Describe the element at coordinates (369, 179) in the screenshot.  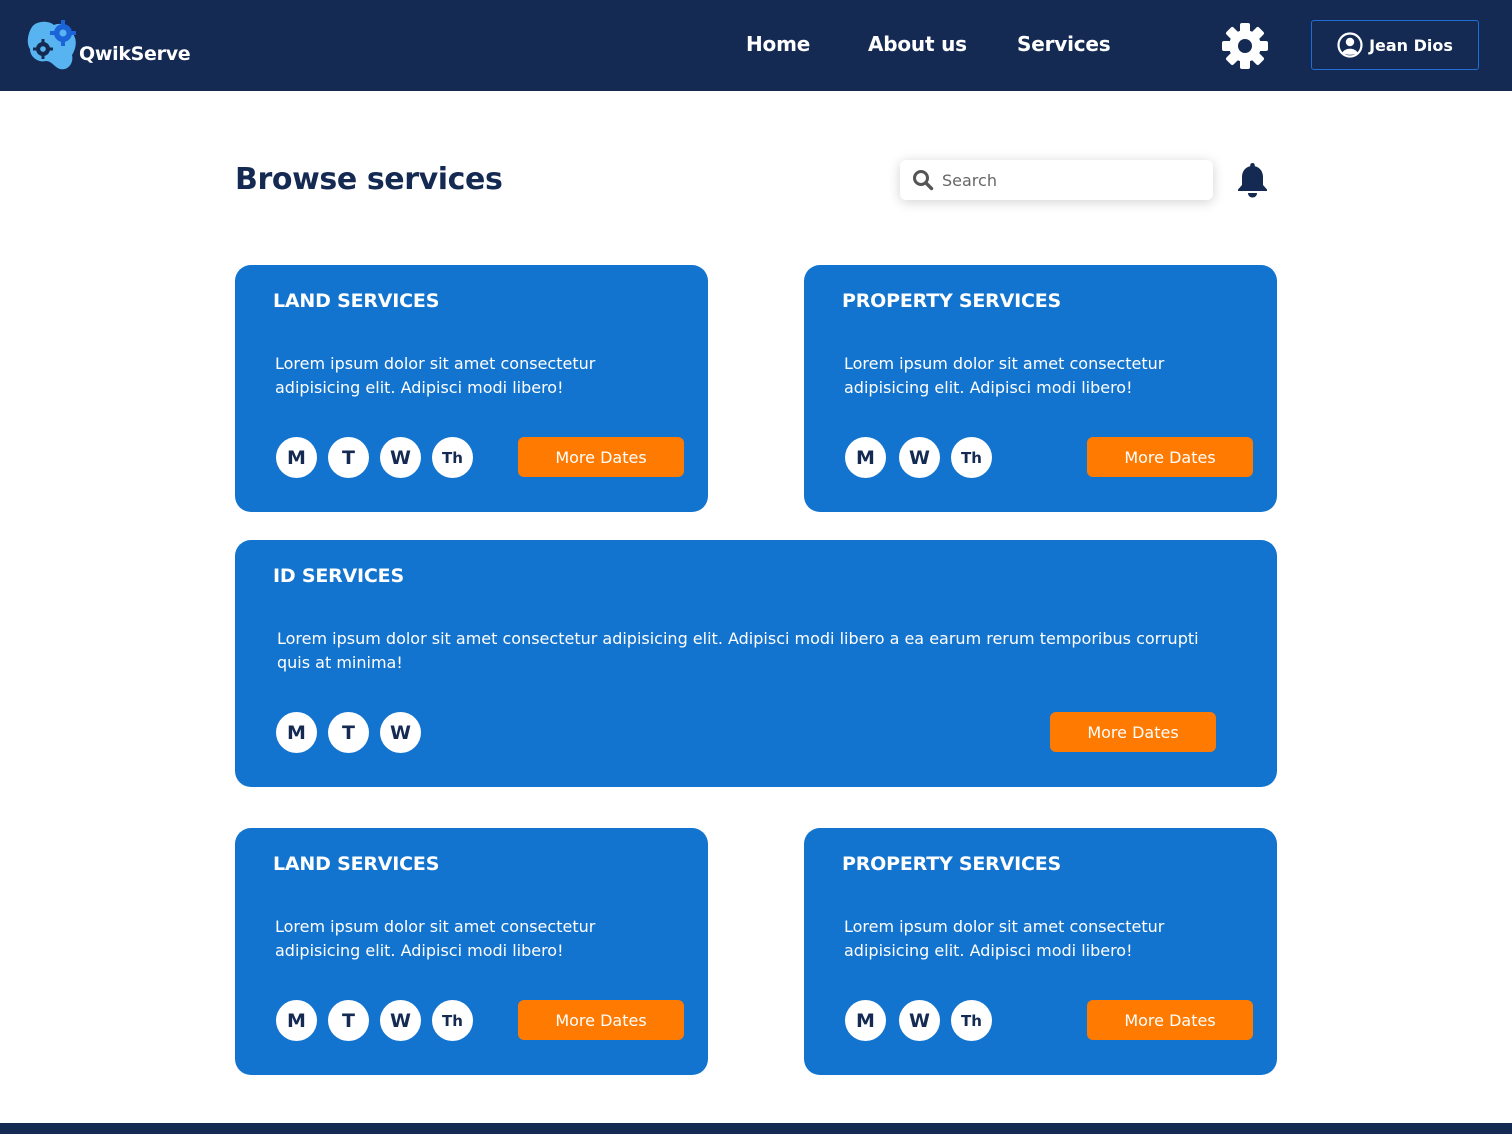
I see `page-title: Browse services` at that location.